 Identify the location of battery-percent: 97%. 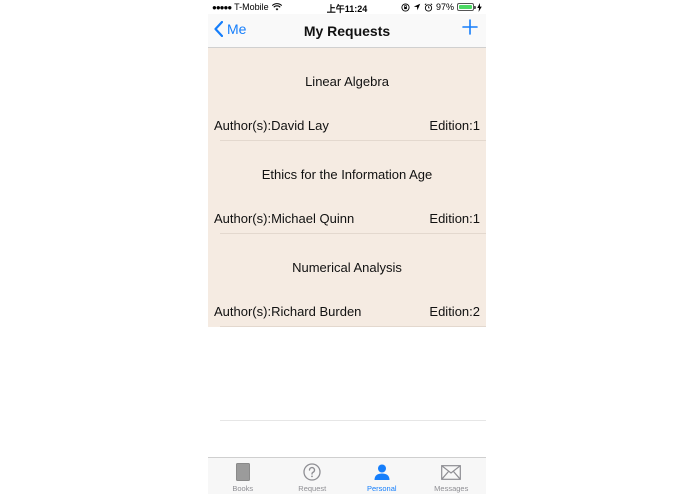
(444, 7).